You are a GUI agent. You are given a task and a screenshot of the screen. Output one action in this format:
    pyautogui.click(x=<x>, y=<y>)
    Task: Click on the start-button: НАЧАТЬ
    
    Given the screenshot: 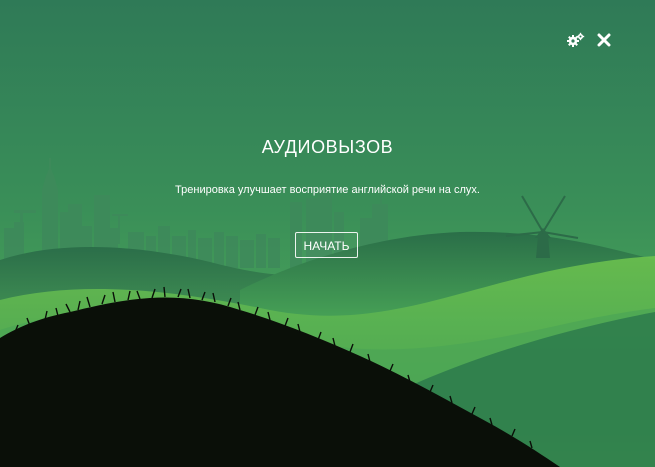 What is the action you would take?
    pyautogui.click(x=326, y=245)
    